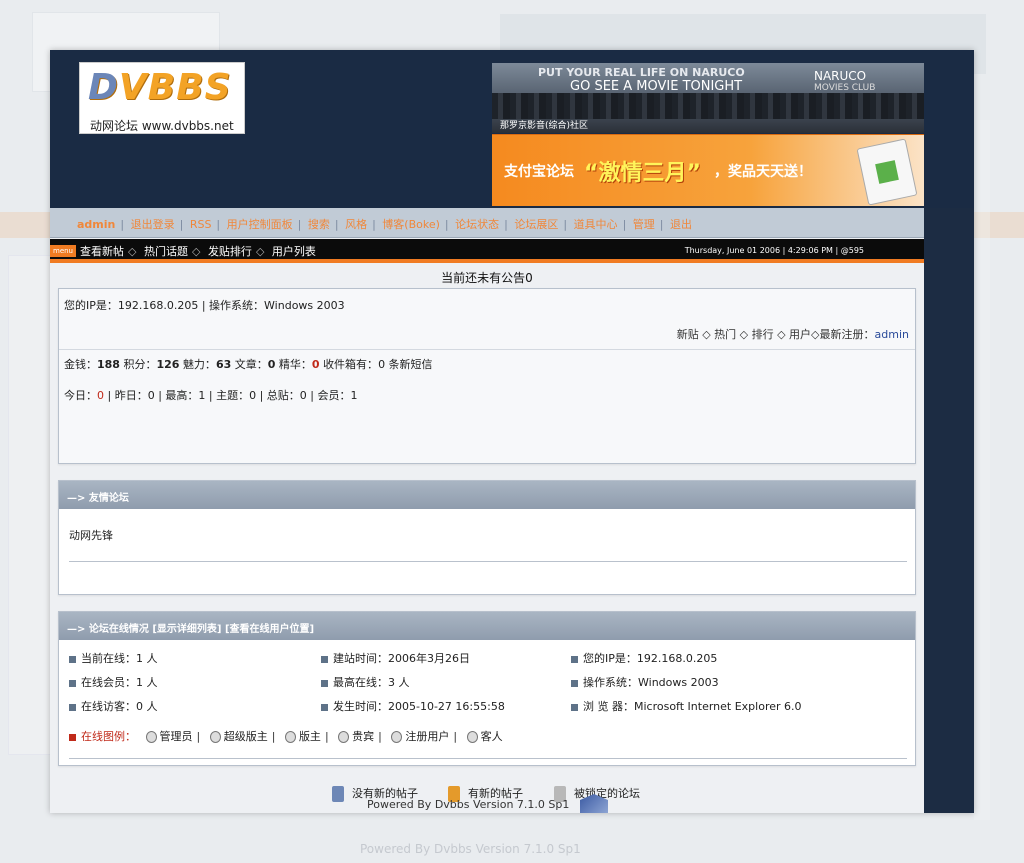 The image size is (1024, 863). Describe the element at coordinates (344, 737) in the screenshot. I see `vip-icon` at that location.